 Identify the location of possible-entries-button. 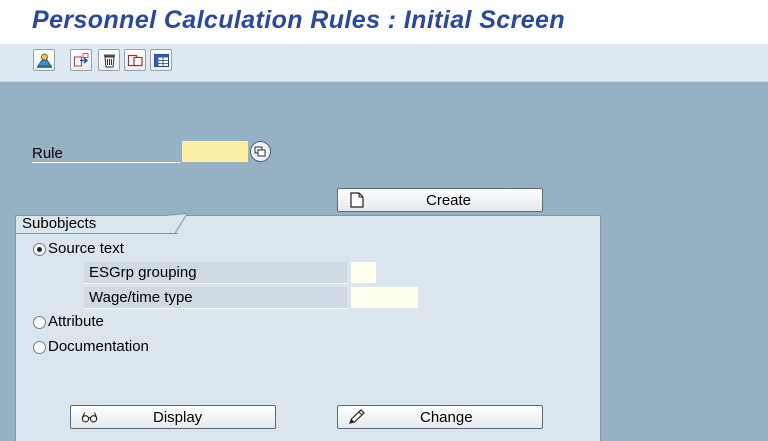
(260, 151).